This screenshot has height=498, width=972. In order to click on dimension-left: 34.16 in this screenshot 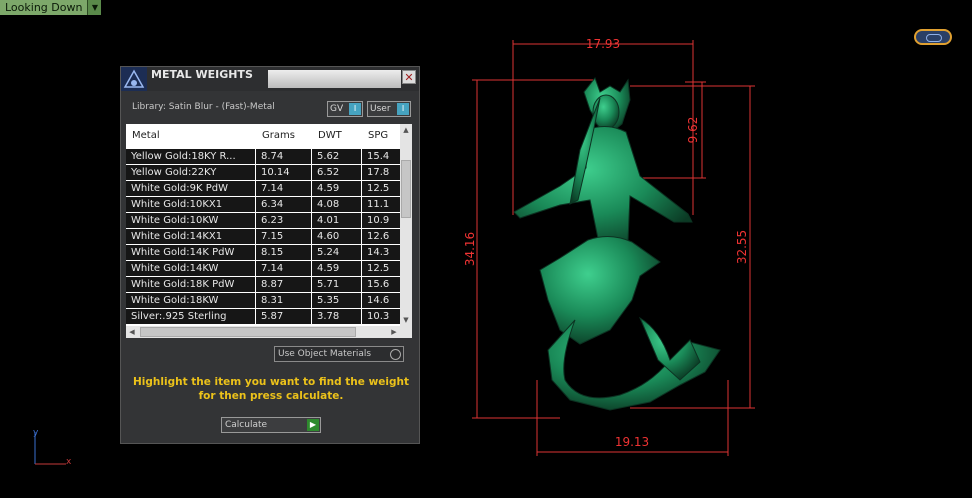, I will do `click(470, 249)`.